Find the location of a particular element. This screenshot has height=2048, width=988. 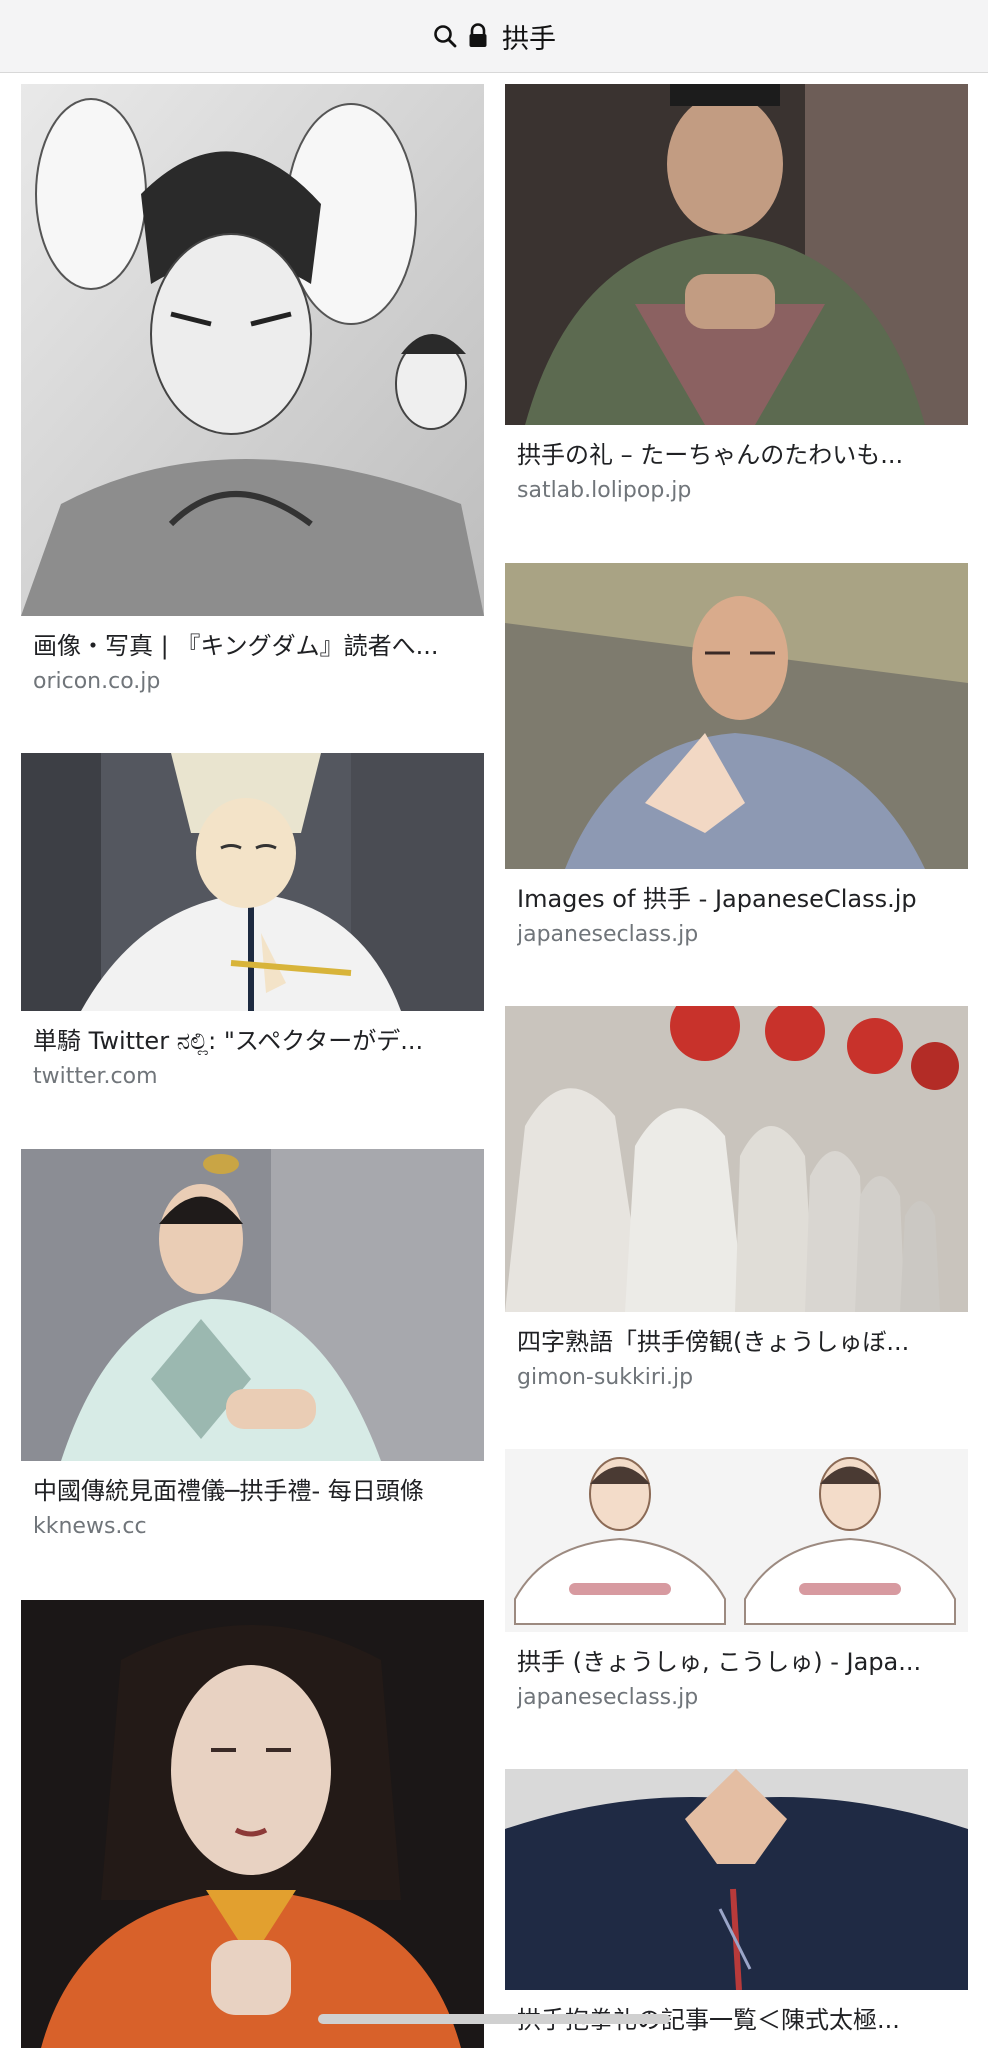

result-card: 画像・写真 | 『キングダム』読者へ... oricon.co.jp is located at coordinates (252, 390).